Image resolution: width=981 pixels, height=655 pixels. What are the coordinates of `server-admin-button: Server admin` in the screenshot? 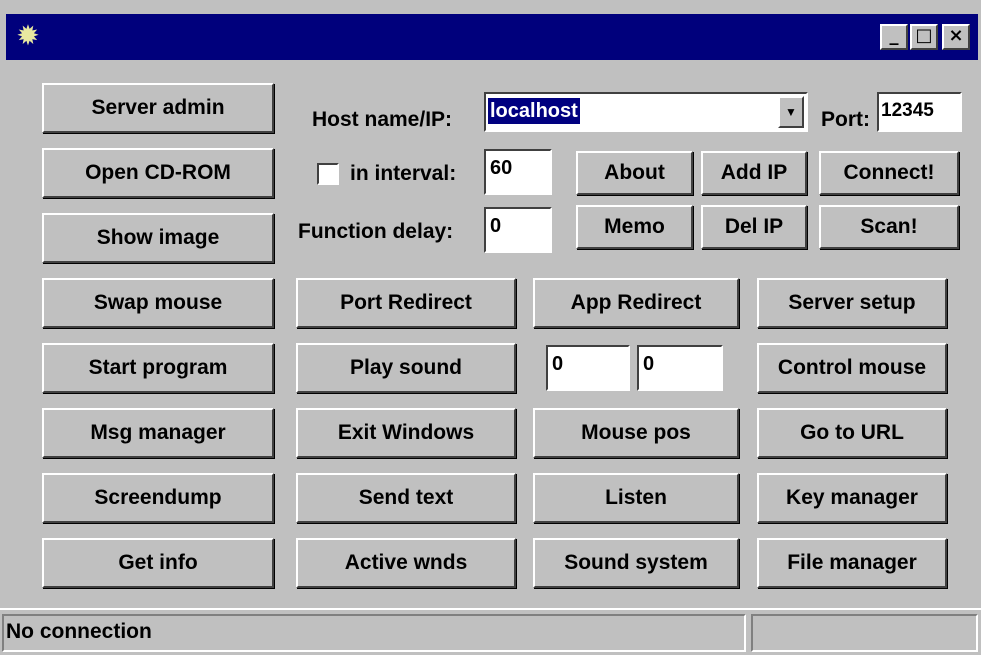 It's located at (158, 108).